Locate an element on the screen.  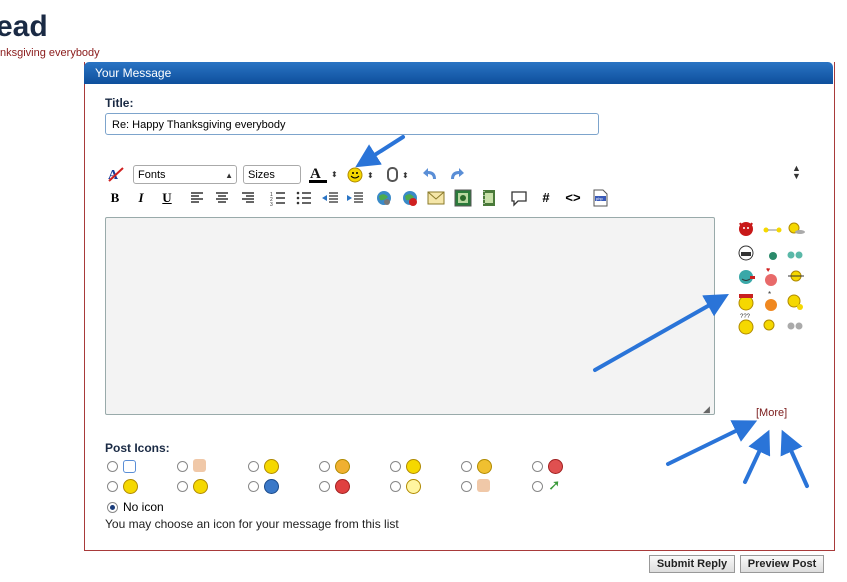
align-center-icon is located at coordinates (222, 200).